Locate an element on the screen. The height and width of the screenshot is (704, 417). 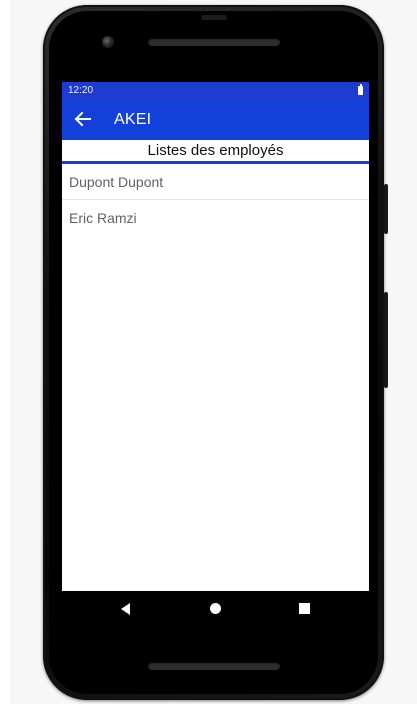
battery-icon is located at coordinates (360, 89).